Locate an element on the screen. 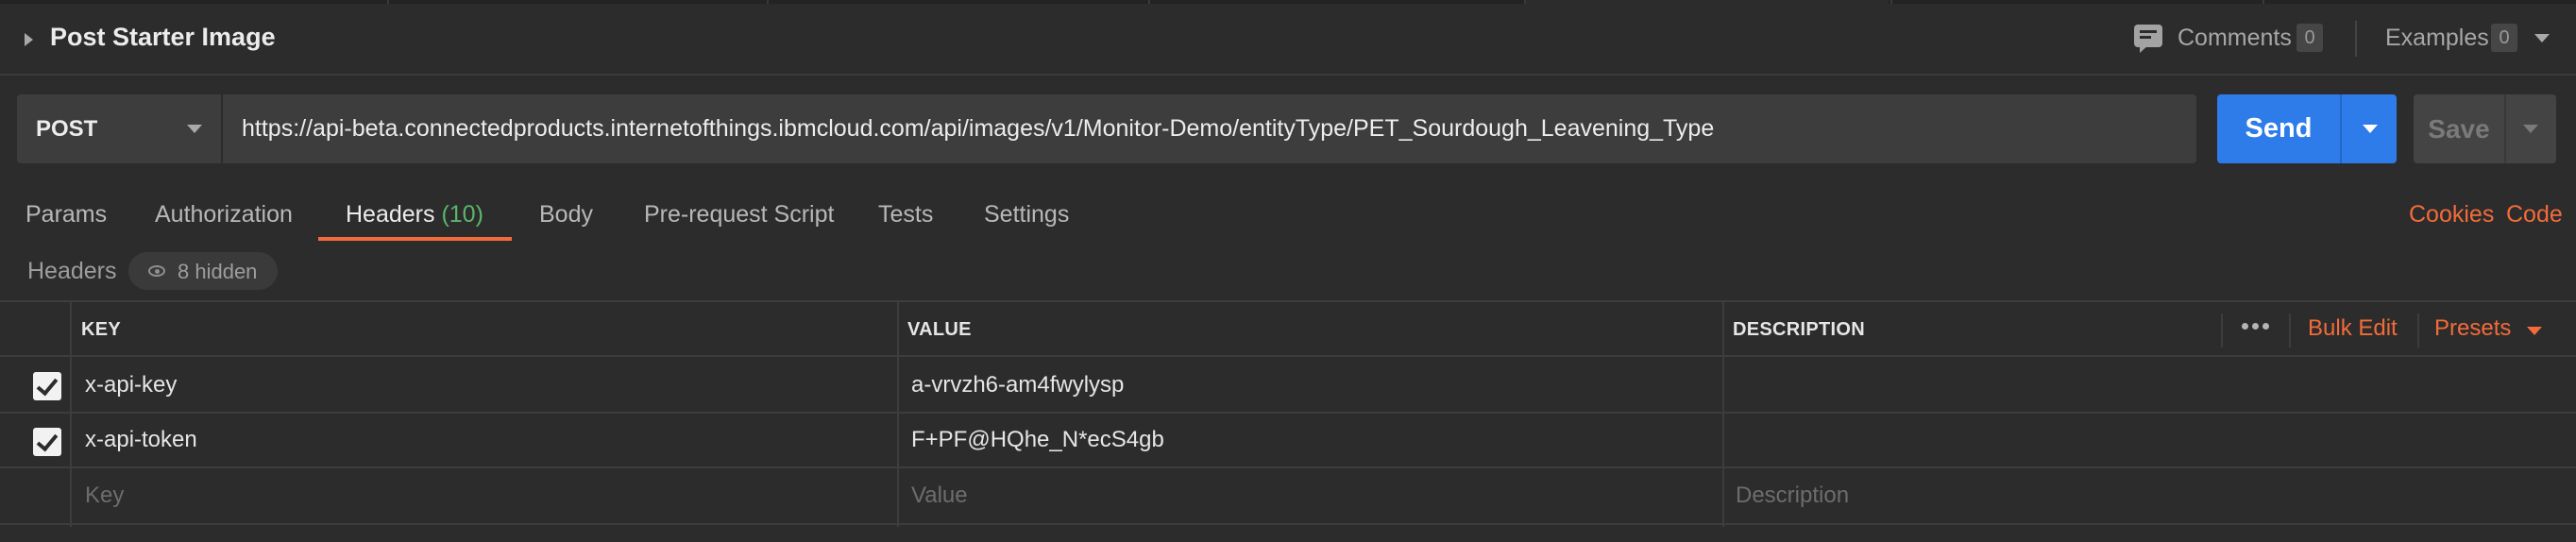 The width and height of the screenshot is (2576, 542). examples-label: Examples is located at coordinates (2437, 38).